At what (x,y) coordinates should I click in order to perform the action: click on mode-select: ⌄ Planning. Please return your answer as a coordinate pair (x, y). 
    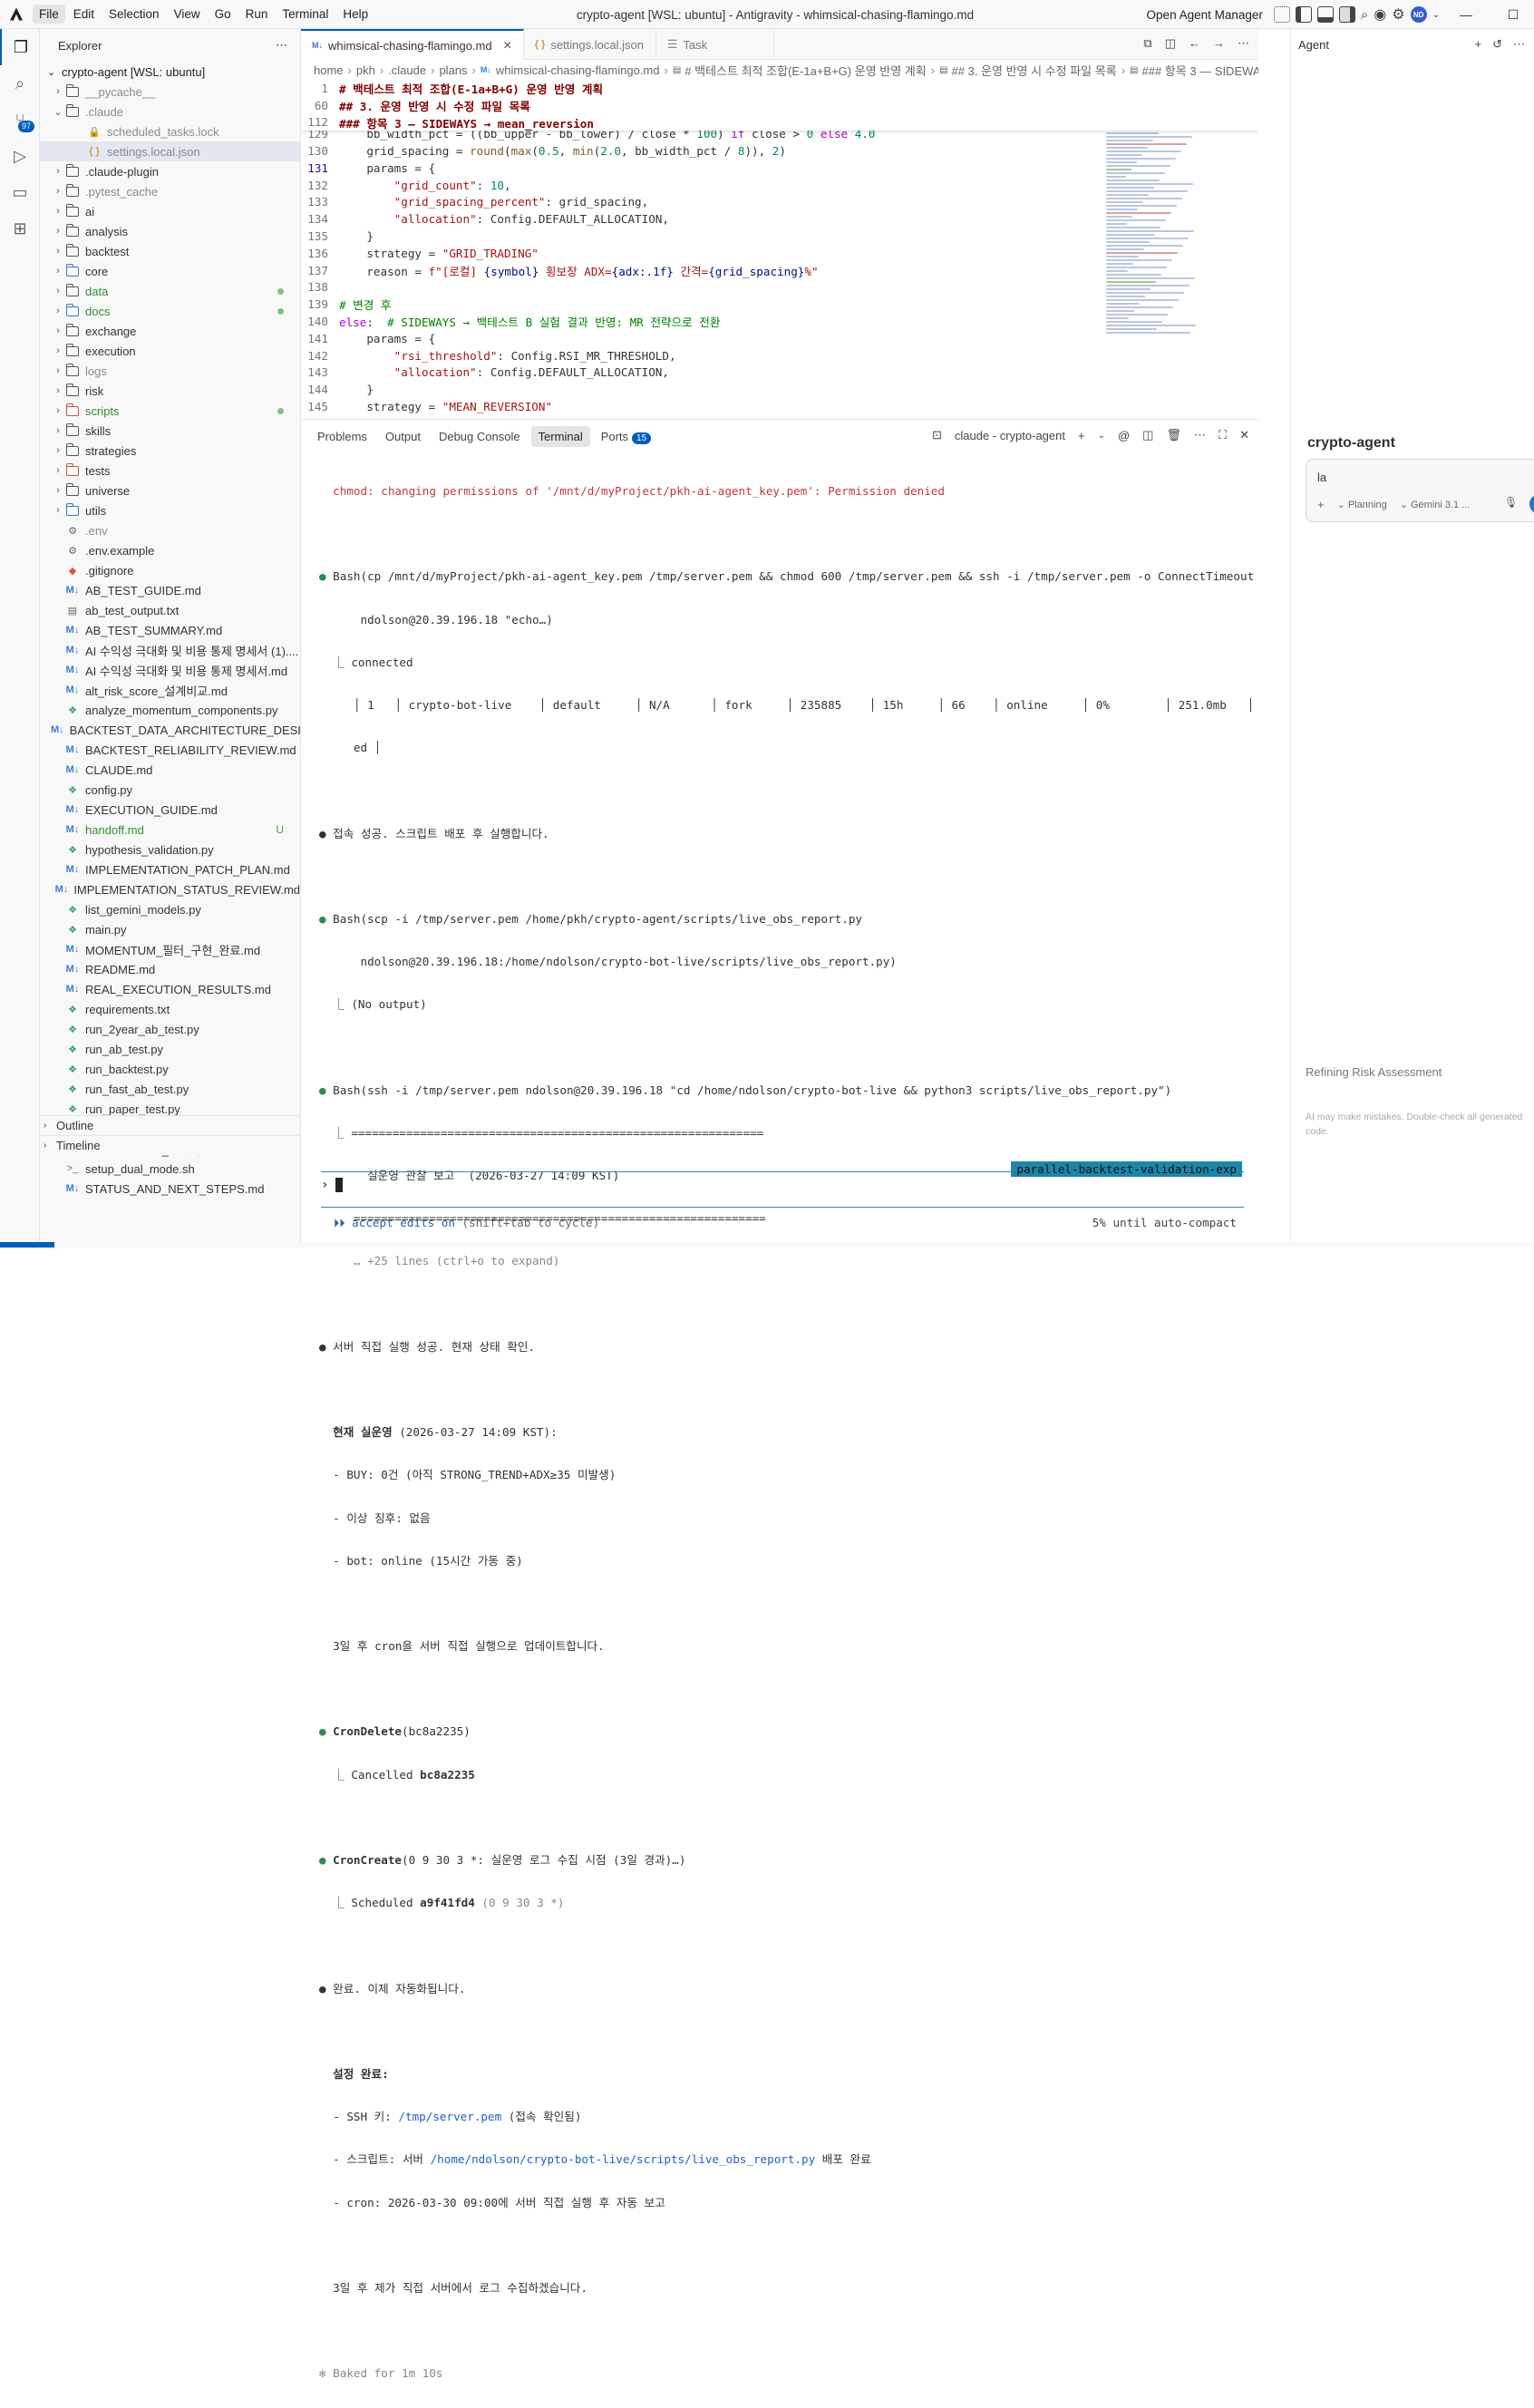
    Looking at the image, I should click on (1362, 504).